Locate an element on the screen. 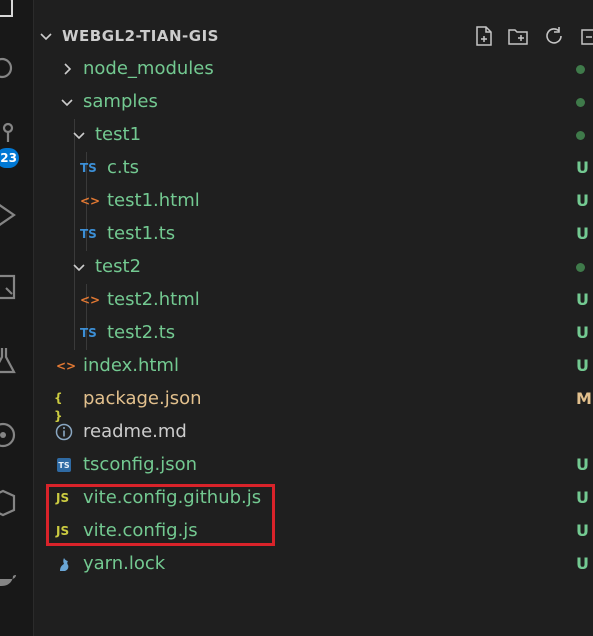  tree-item-test2: test2 is located at coordinates (313, 267).